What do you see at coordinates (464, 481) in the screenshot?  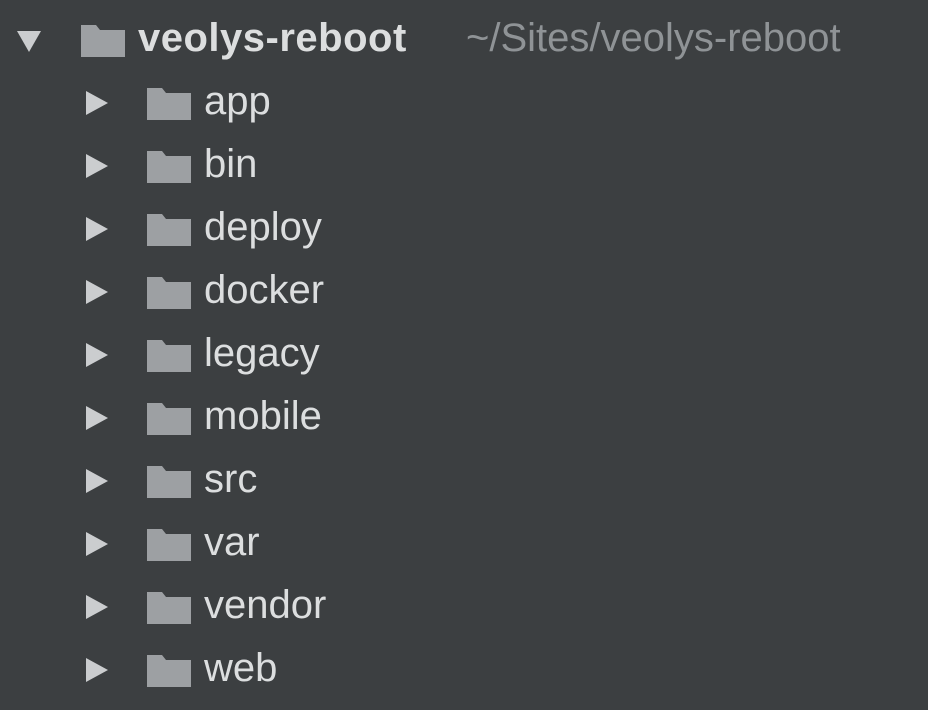 I see `tree-item: src` at bounding box center [464, 481].